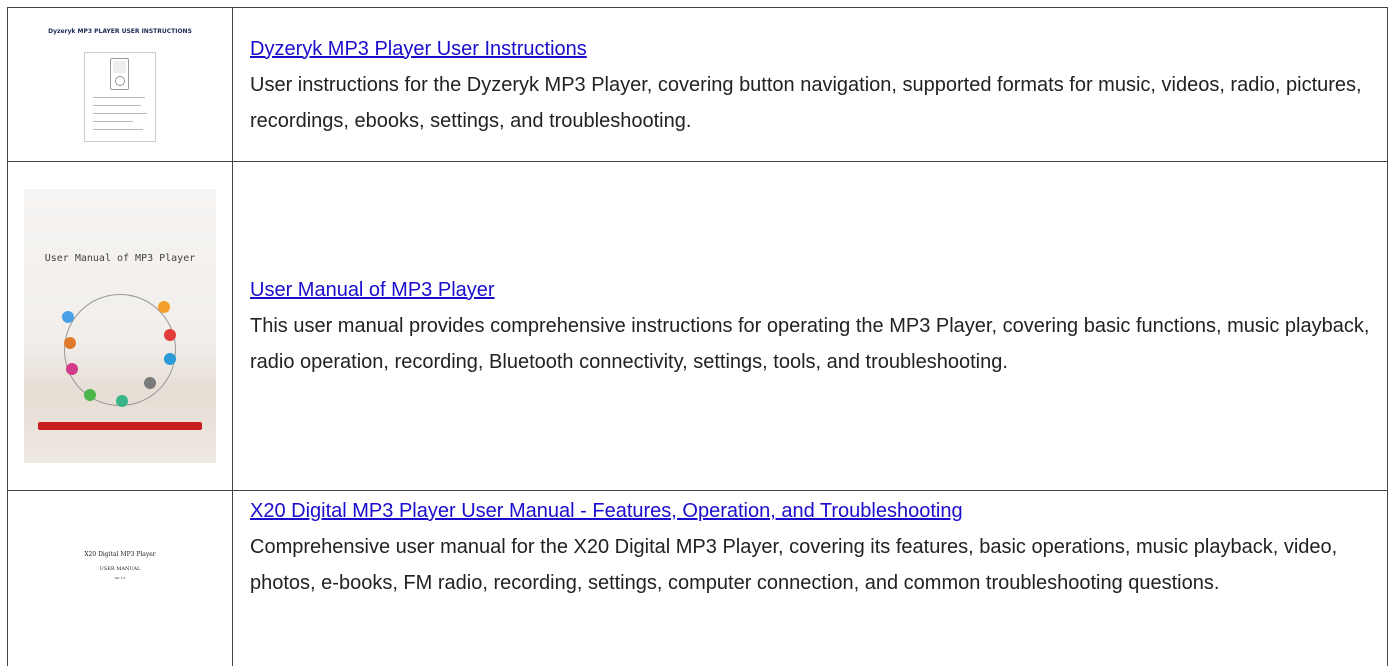  What do you see at coordinates (120, 258) in the screenshot?
I see `thumbnail-caption: User Manual of MP3 Player` at bounding box center [120, 258].